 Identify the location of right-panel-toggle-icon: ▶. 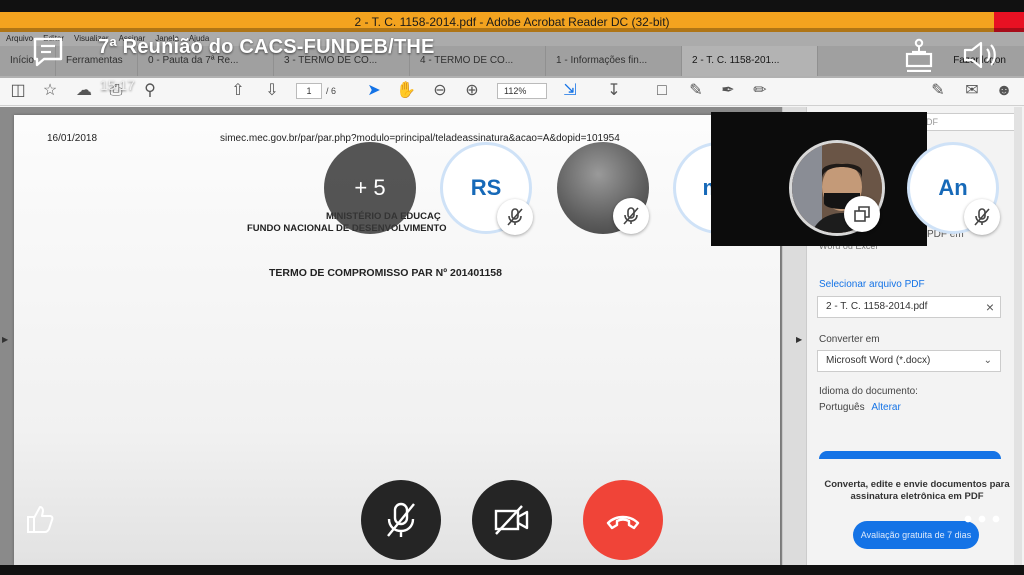
(799, 339).